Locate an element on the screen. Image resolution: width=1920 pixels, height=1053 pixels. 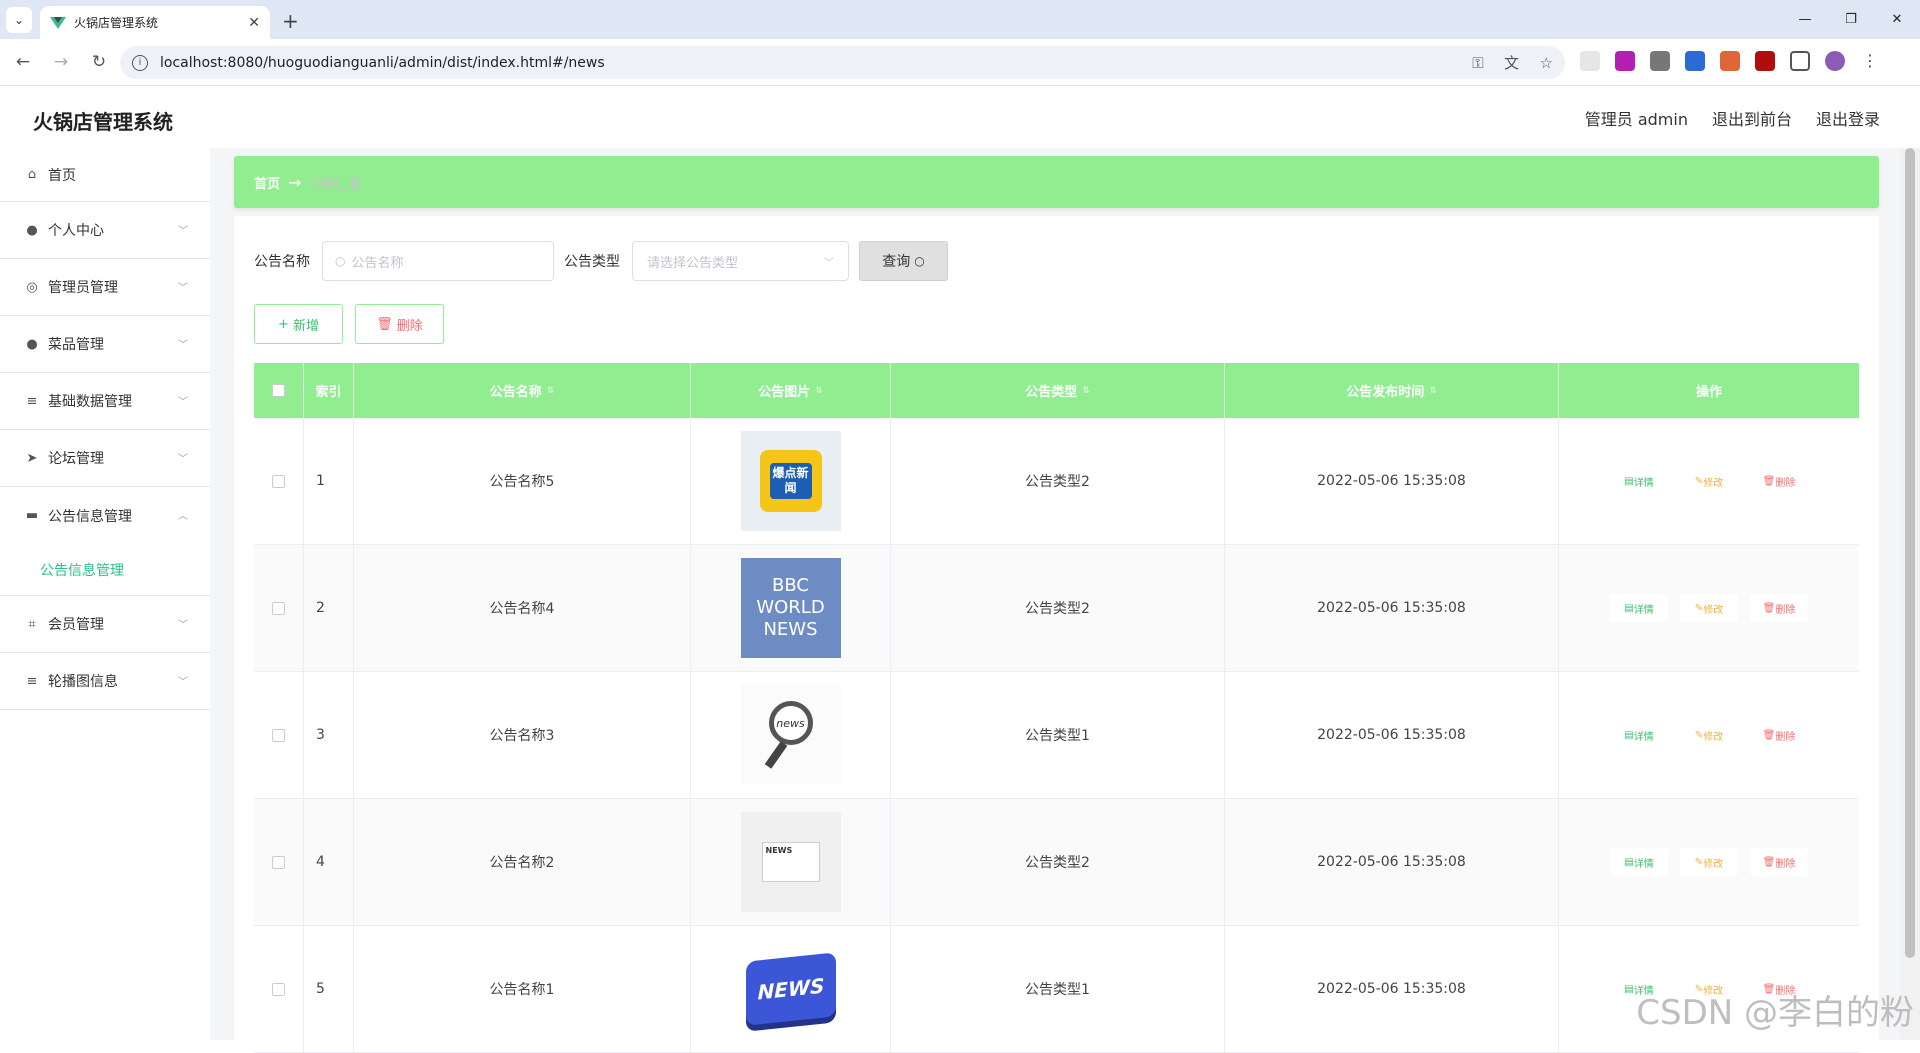
sidebar-item-basic-data: ≡ 基础数据管理 ﹀ is located at coordinates (105, 401).